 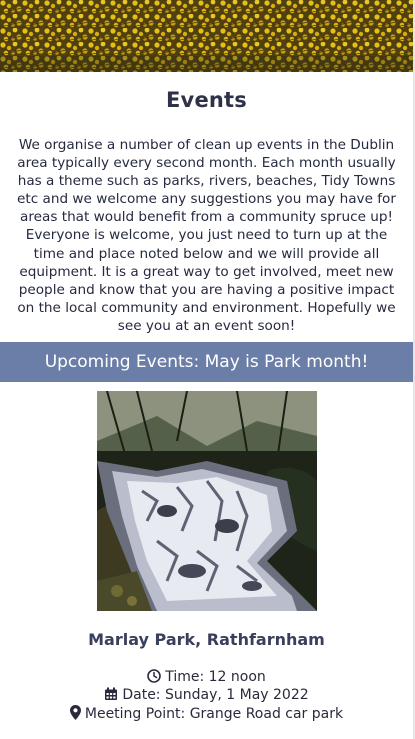 What do you see at coordinates (206, 100) in the screenshot?
I see `page-title: Events` at bounding box center [206, 100].